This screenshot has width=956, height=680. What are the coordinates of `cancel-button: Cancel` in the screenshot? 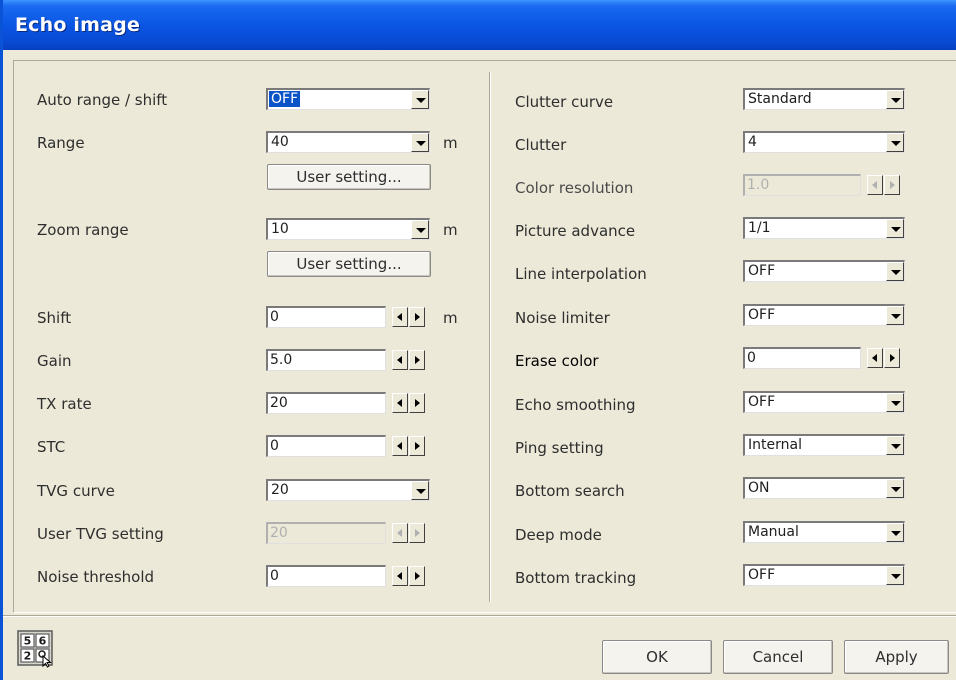 It's located at (778, 657).